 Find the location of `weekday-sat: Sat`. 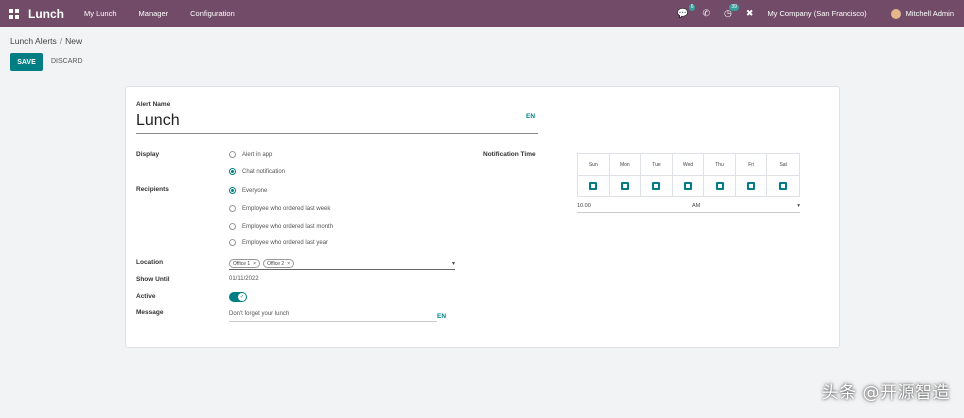

weekday-sat: Sat is located at coordinates (783, 175).